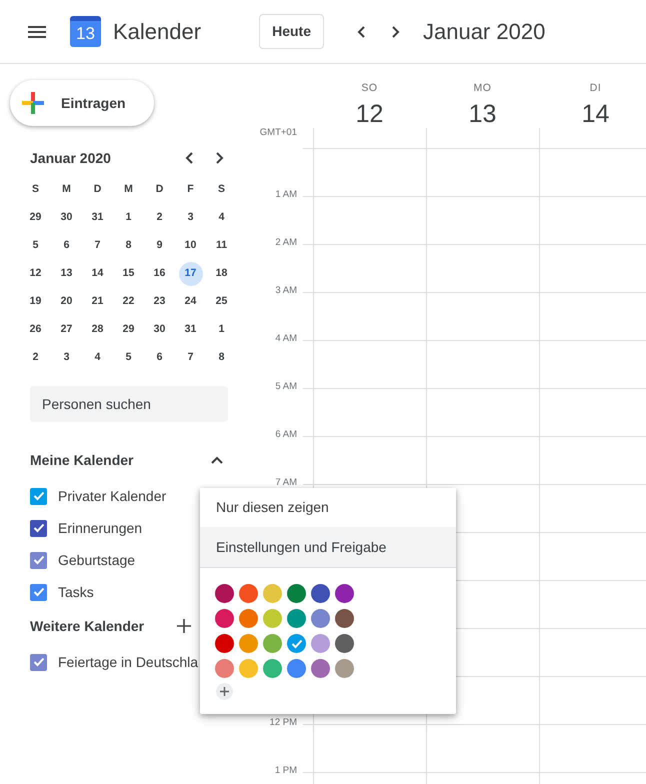  Describe the element at coordinates (66, 274) in the screenshot. I see `day-cell: 13` at that location.